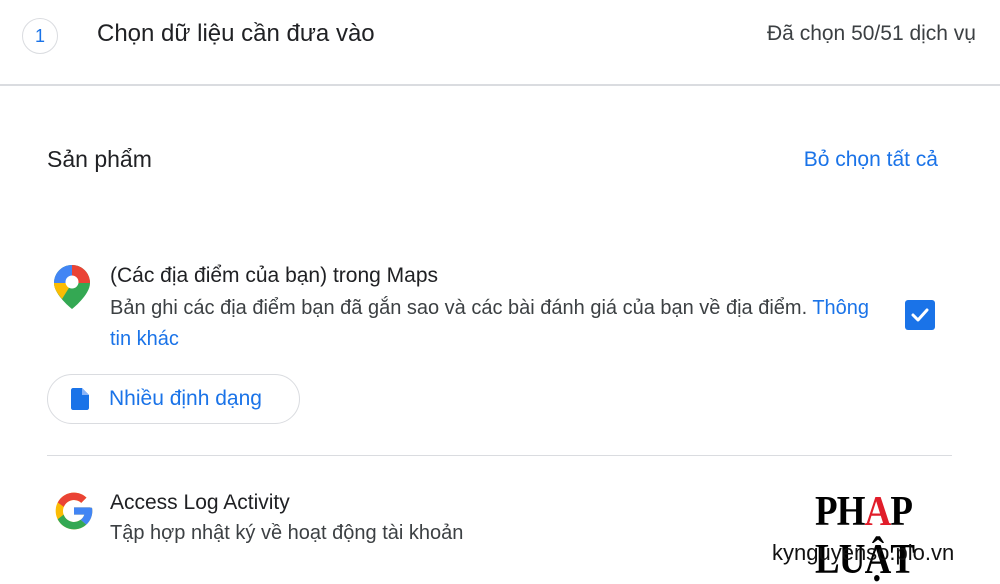  I want to click on deselect-all-link: Bỏ chọn tất cả, so click(871, 160).